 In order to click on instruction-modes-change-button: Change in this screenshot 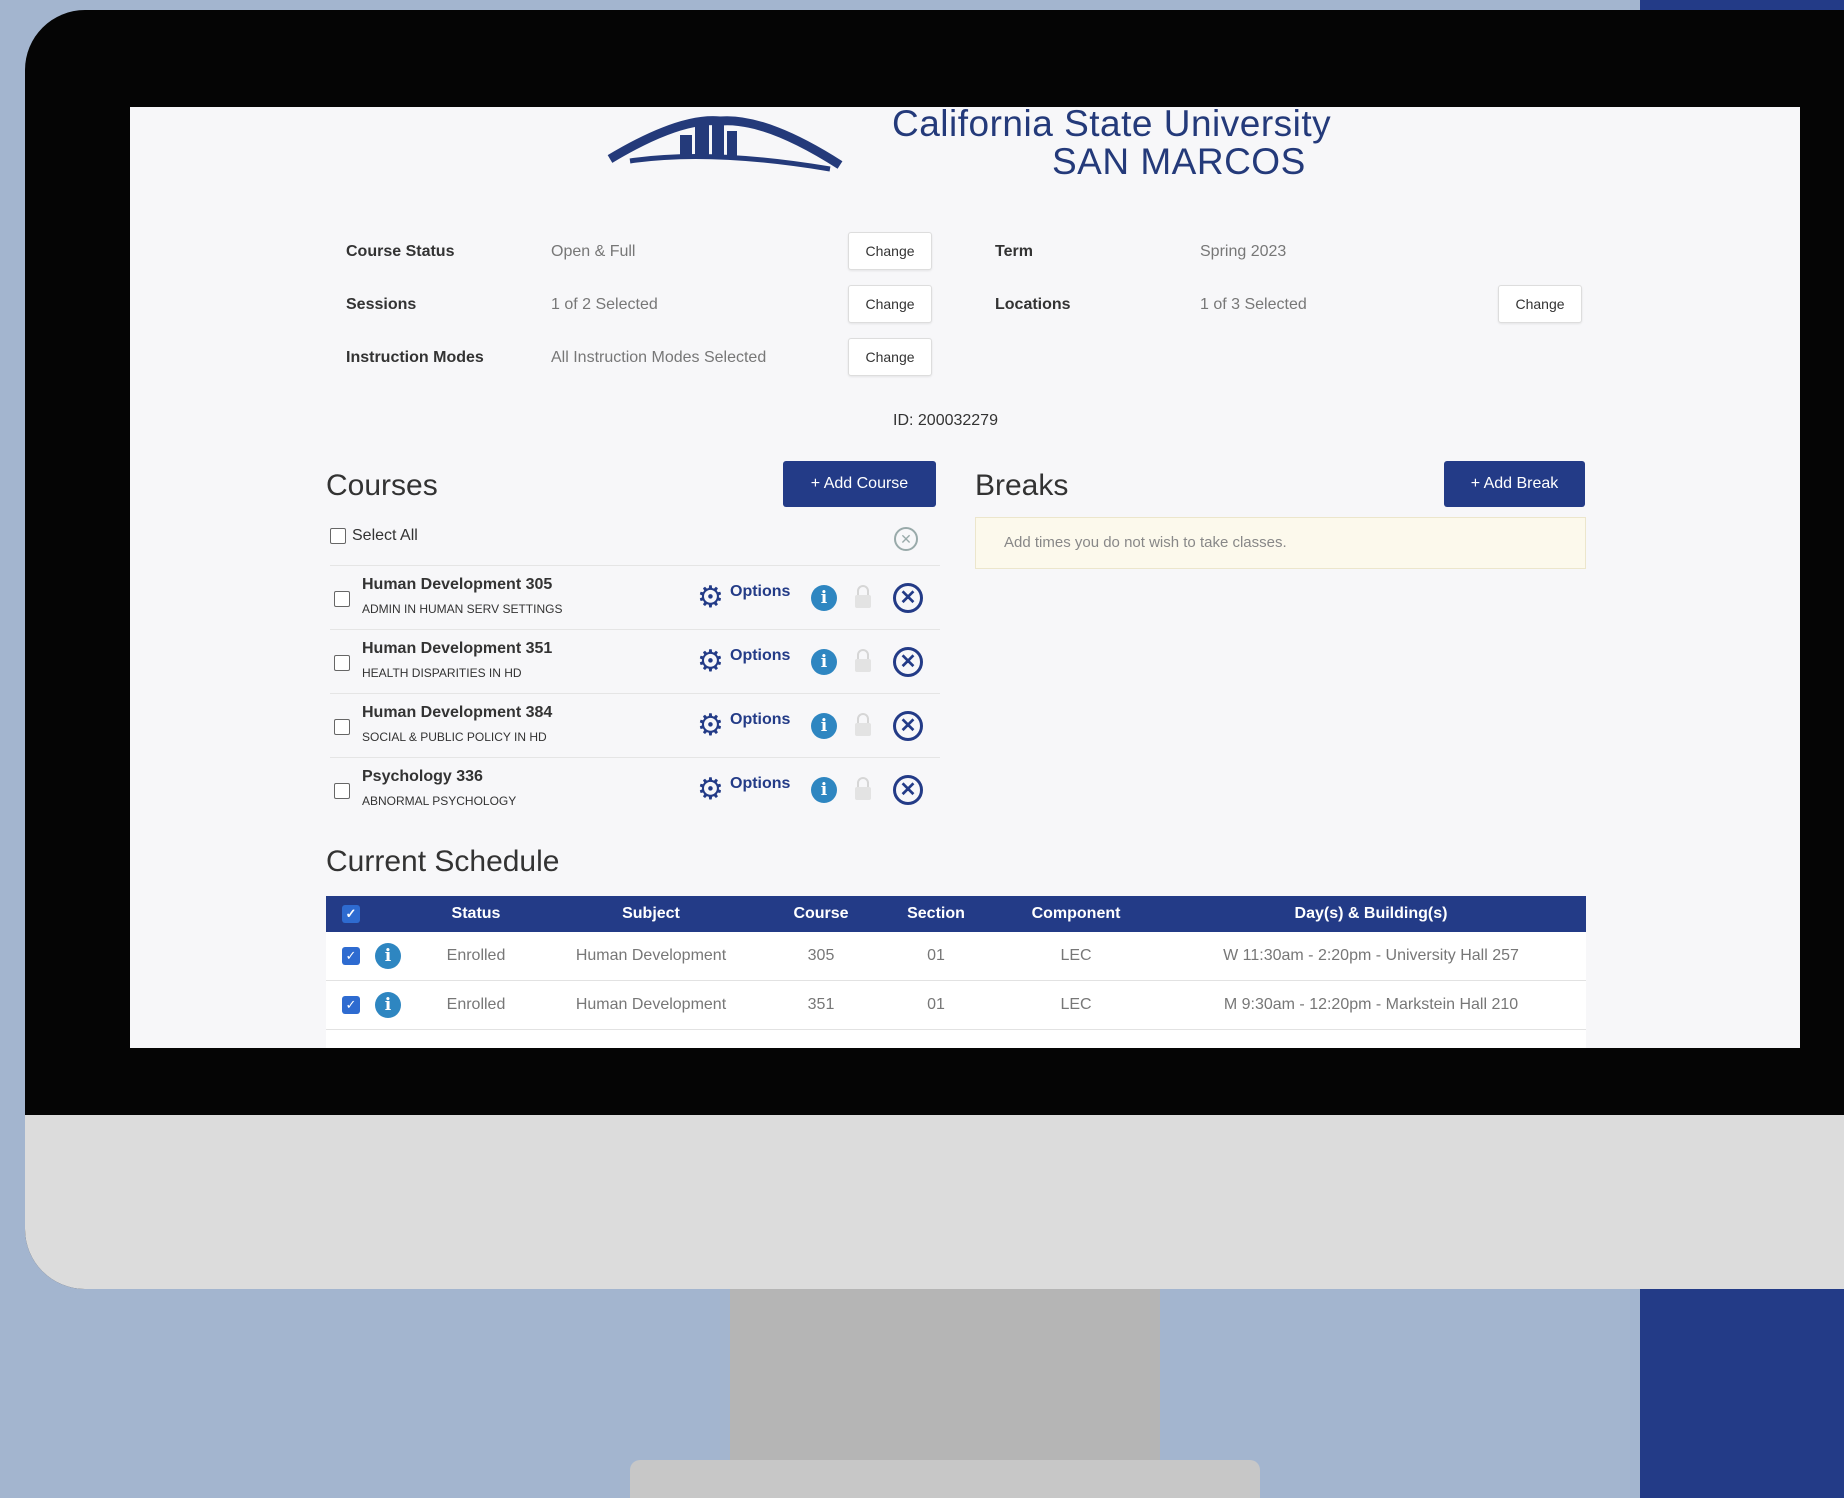, I will do `click(890, 357)`.